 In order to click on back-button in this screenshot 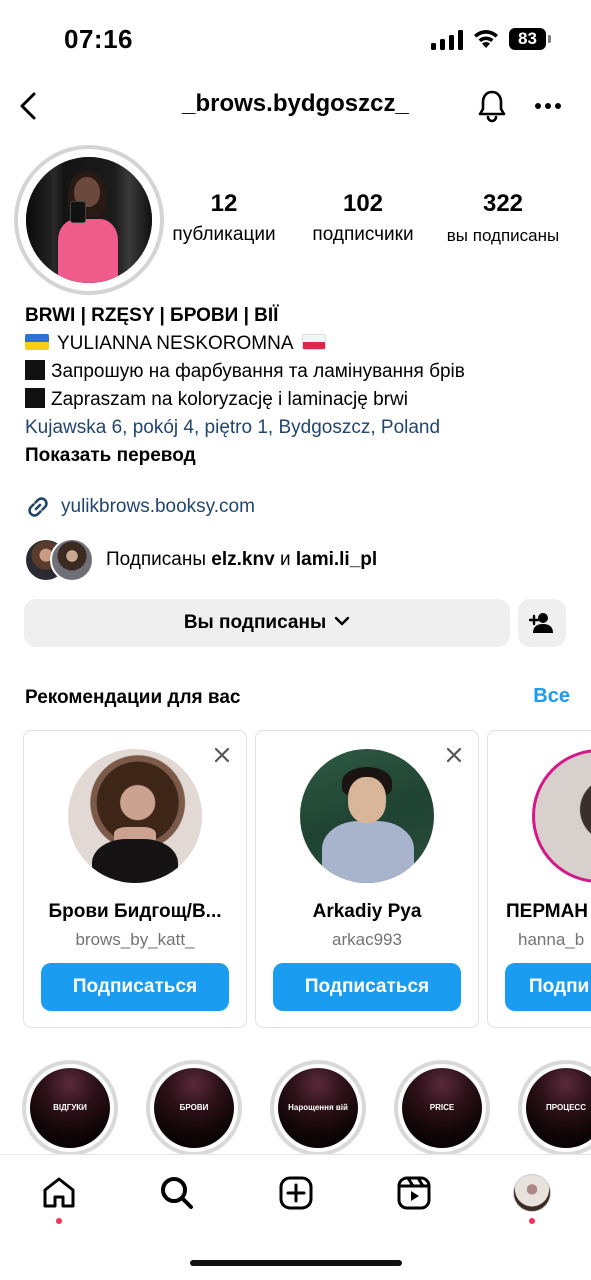, I will do `click(28, 106)`.